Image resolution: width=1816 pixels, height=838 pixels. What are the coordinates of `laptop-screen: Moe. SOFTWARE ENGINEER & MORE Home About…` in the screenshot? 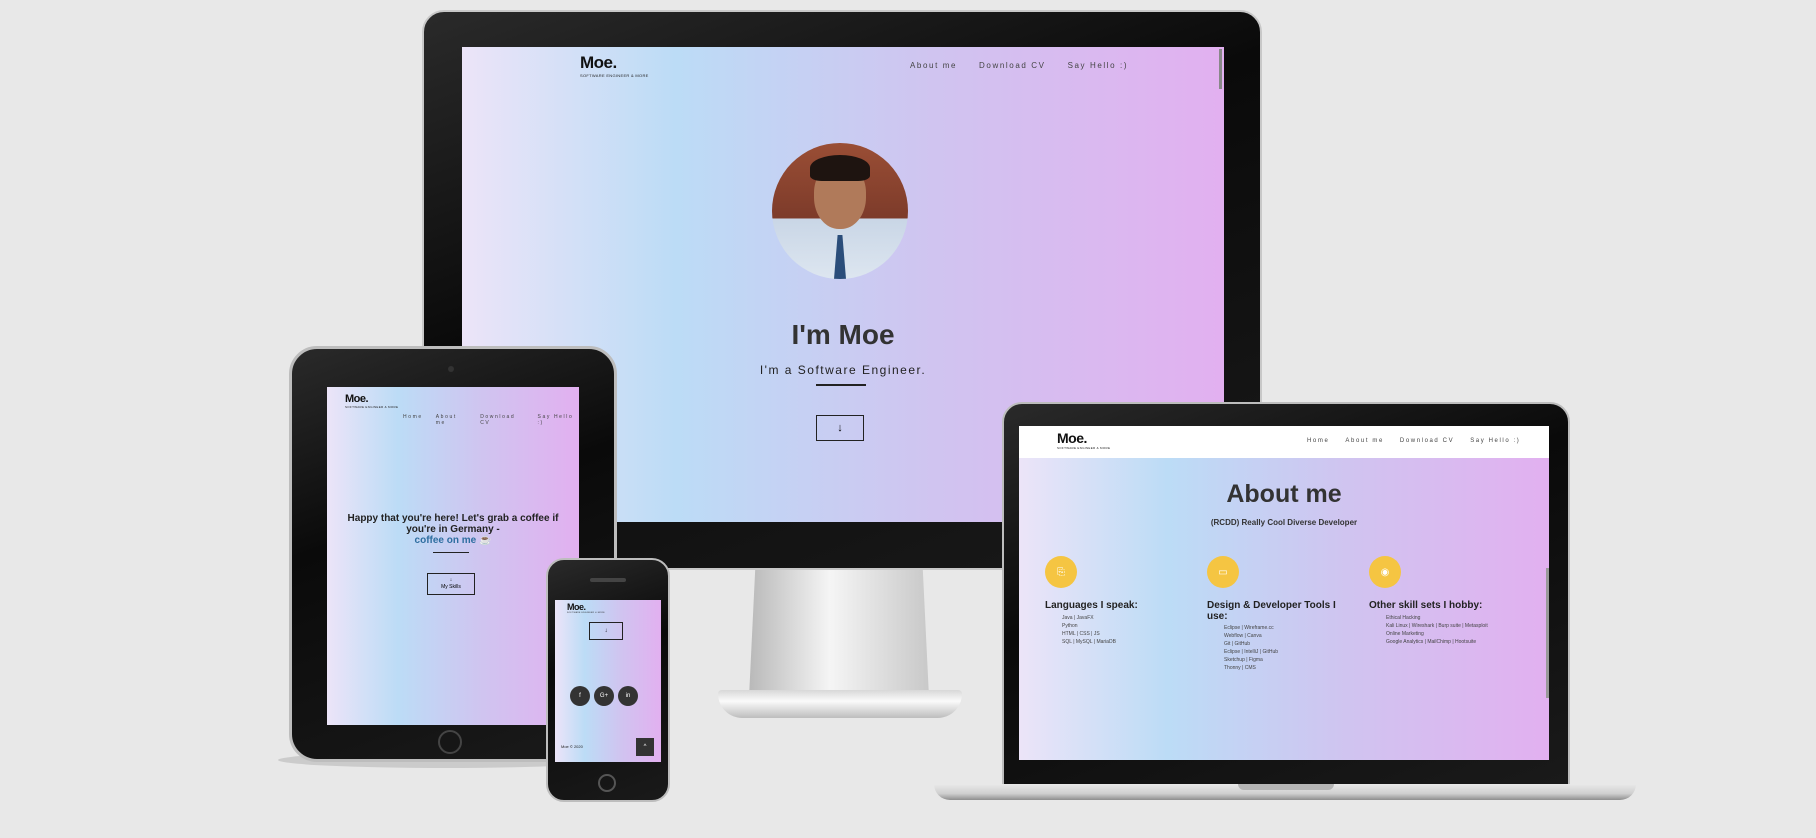 It's located at (1284, 593).